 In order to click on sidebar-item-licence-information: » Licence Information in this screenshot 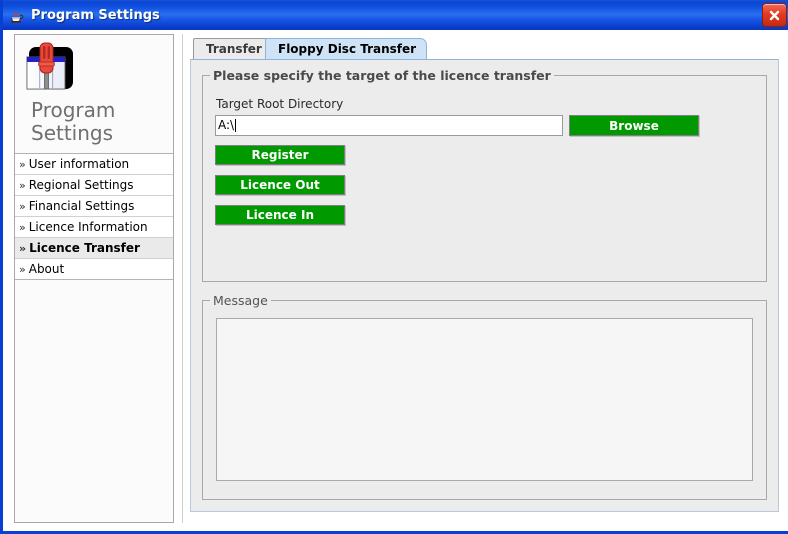, I will do `click(94, 227)`.